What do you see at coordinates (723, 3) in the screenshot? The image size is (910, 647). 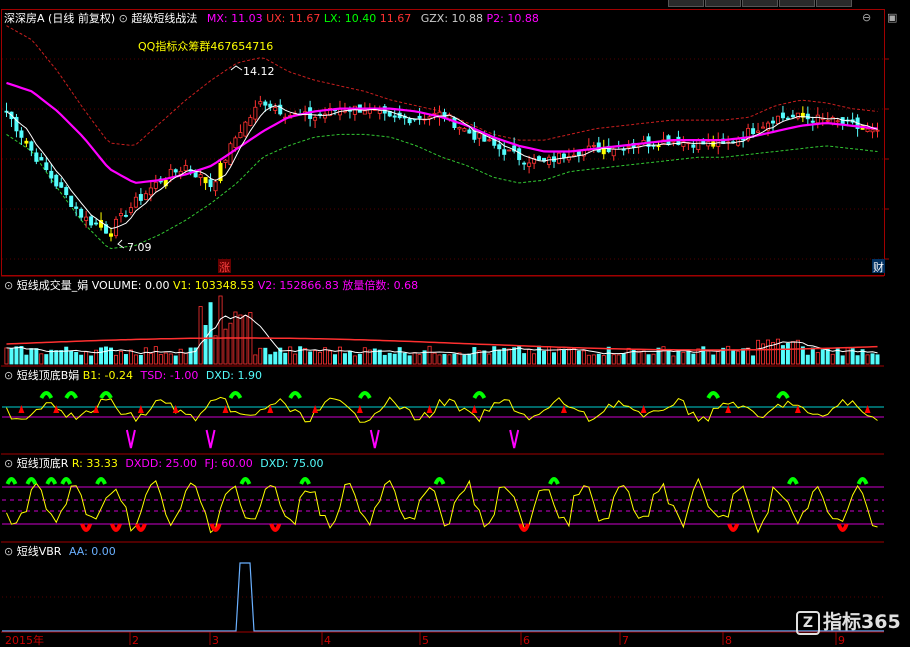 I see `diejia-button` at bounding box center [723, 3].